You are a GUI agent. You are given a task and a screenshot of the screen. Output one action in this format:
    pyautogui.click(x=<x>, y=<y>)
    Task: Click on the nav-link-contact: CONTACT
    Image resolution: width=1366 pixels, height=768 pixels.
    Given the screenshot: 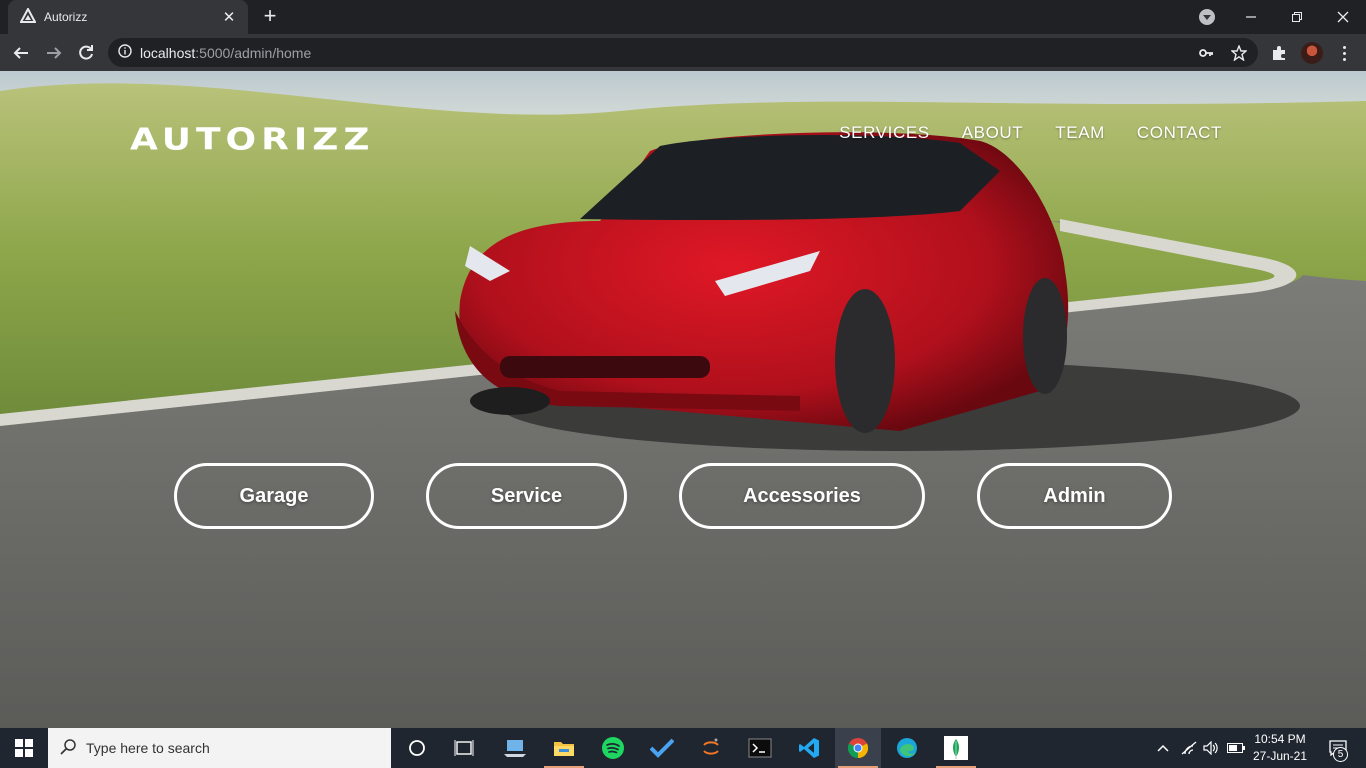 What is the action you would take?
    pyautogui.click(x=1179, y=133)
    